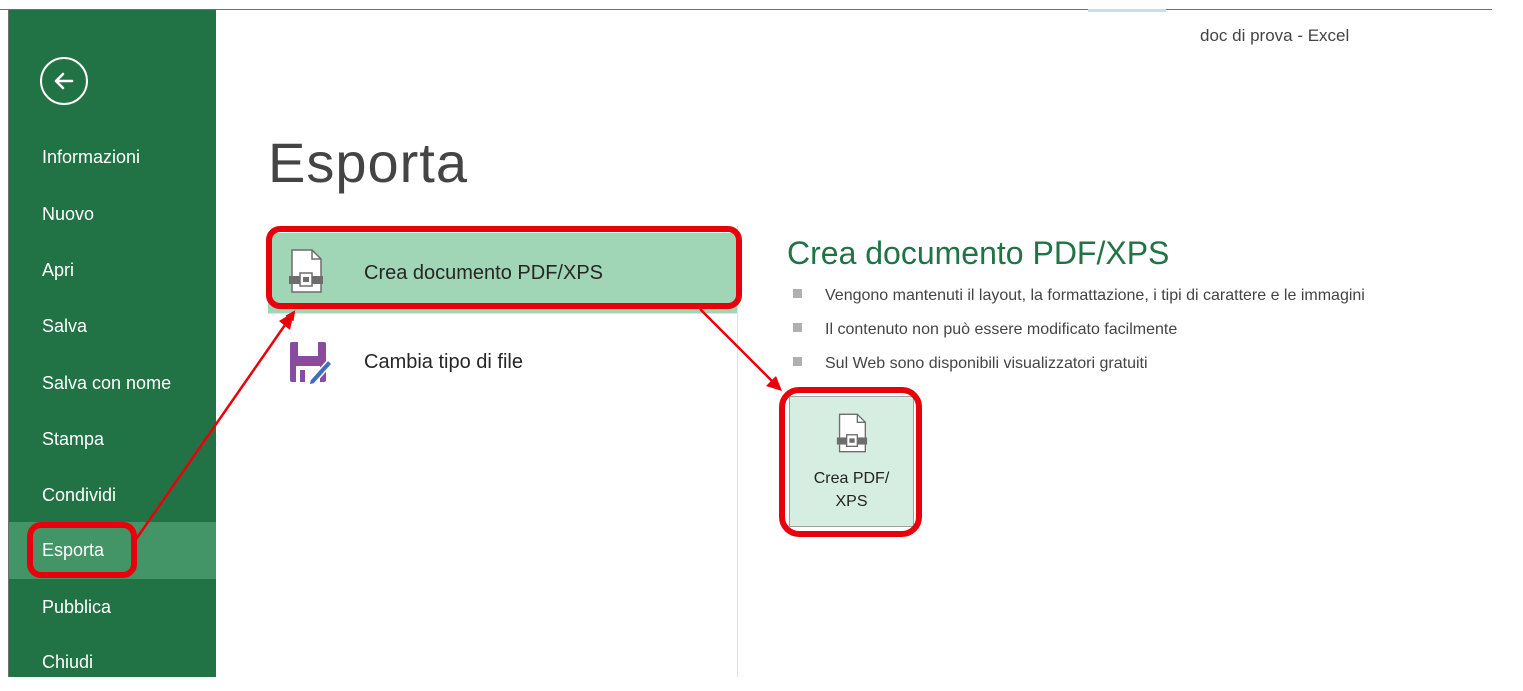 The height and width of the screenshot is (691, 1523). I want to click on option-label: Crea documento PDF/XPS, so click(483, 273).